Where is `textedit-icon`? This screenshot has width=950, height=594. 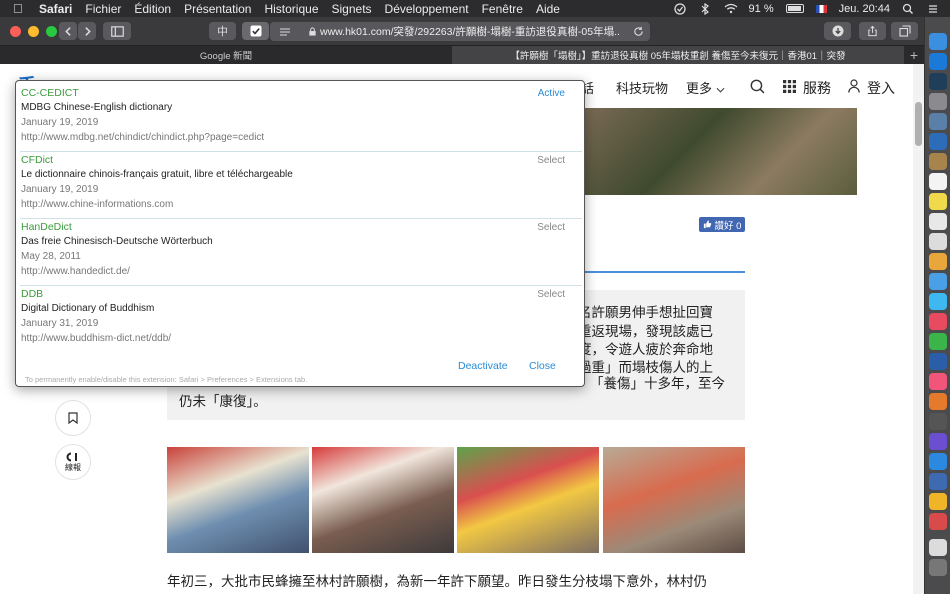 textedit-icon is located at coordinates (938, 241).